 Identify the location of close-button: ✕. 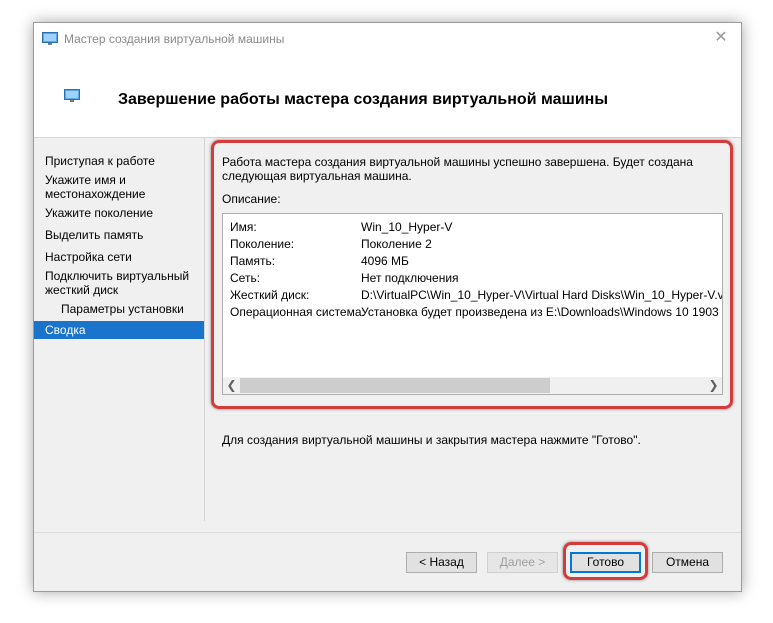
(721, 39).